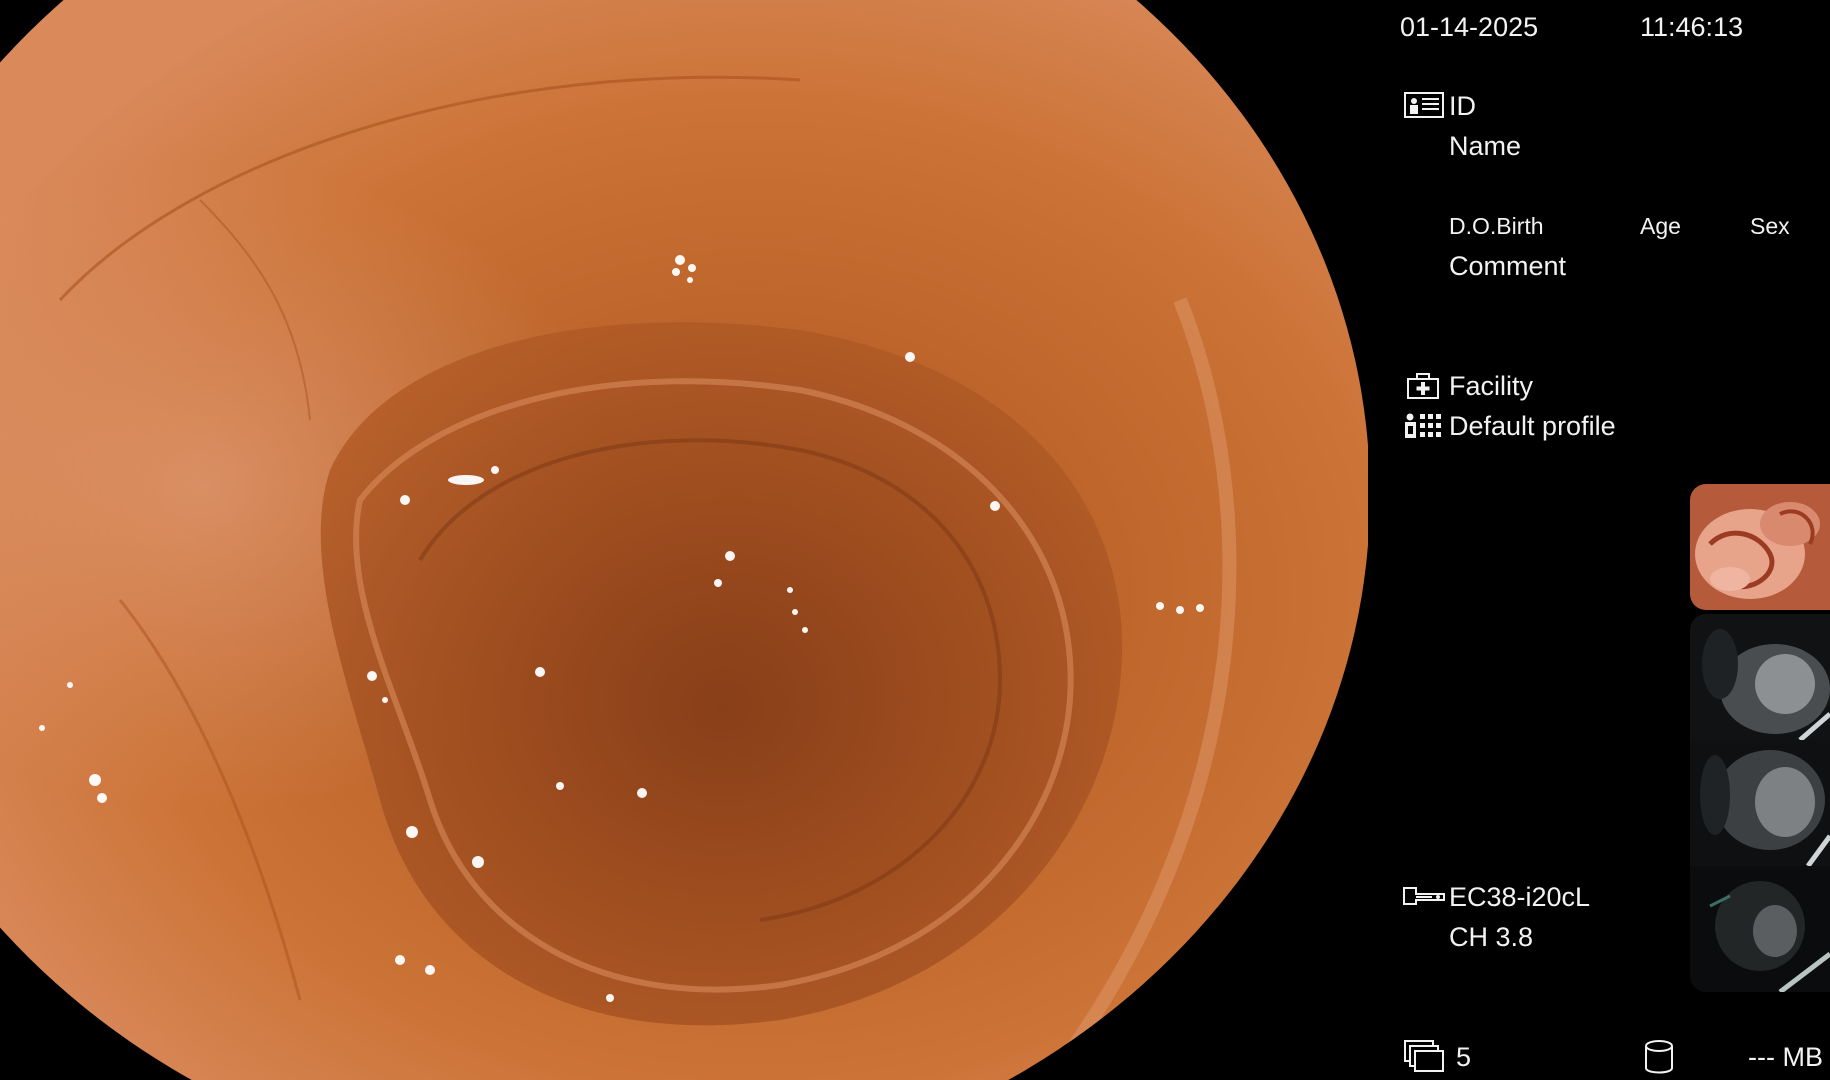  Describe the element at coordinates (1508, 266) in the screenshot. I see `patient-comment-label: Comment` at that location.